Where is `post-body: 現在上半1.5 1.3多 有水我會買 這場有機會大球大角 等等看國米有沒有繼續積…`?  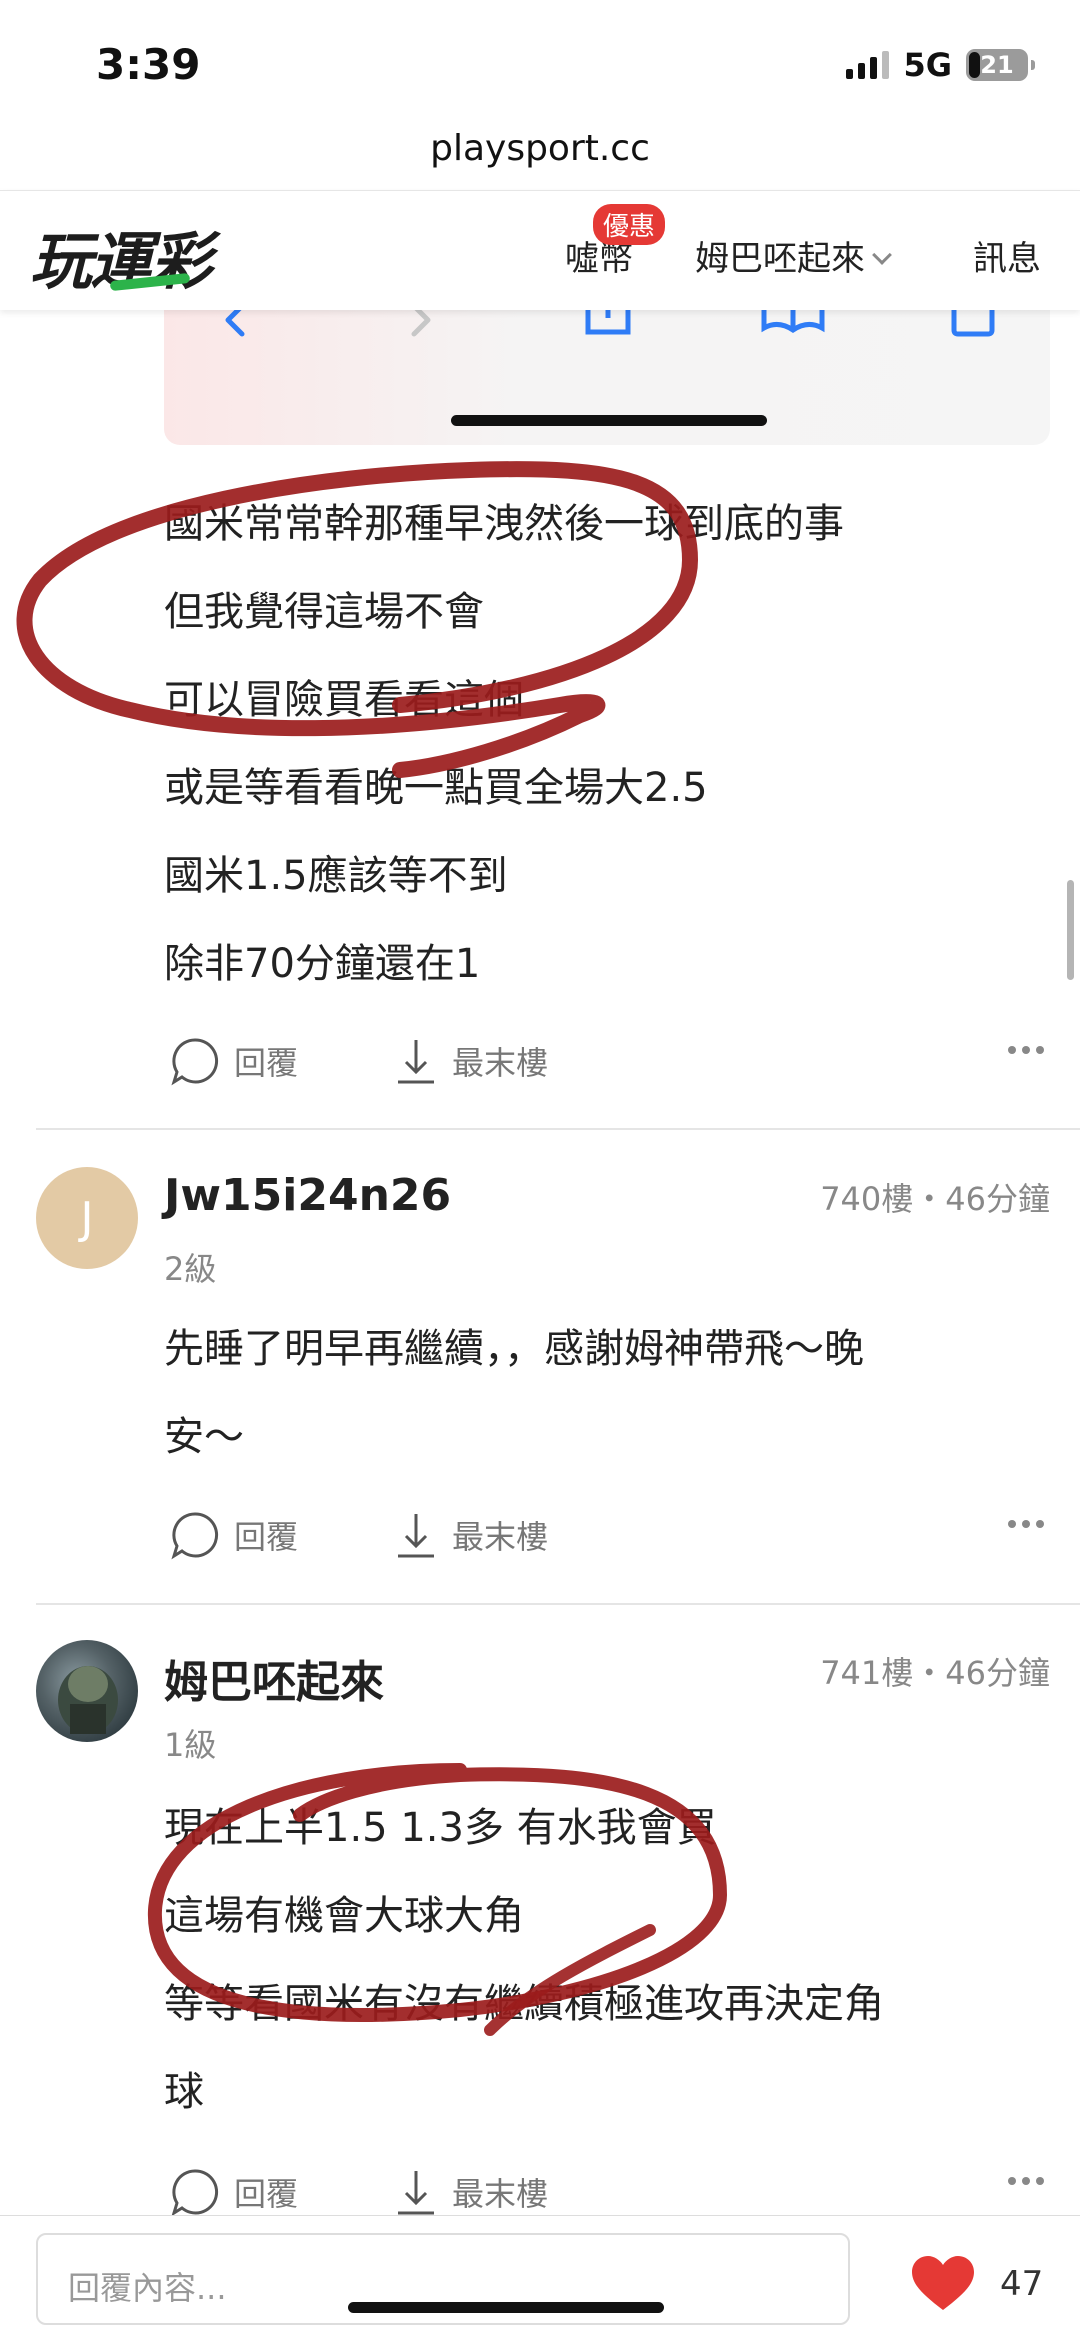 post-body: 現在上半1.5 1.3多 有水我會買 這場有機會大球大角 等等看國米有沒有繼續積… is located at coordinates (524, 1960).